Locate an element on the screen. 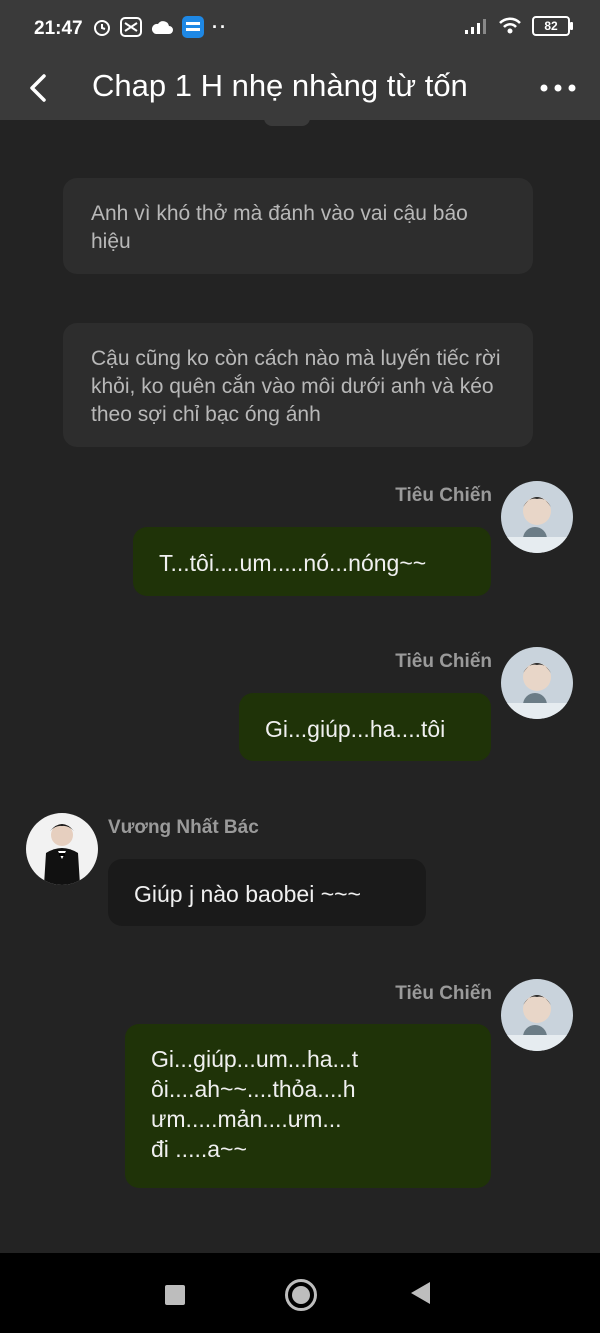 Image resolution: width=600 pixels, height=1333 pixels. status-notification-icons: ·· is located at coordinates (160, 27).